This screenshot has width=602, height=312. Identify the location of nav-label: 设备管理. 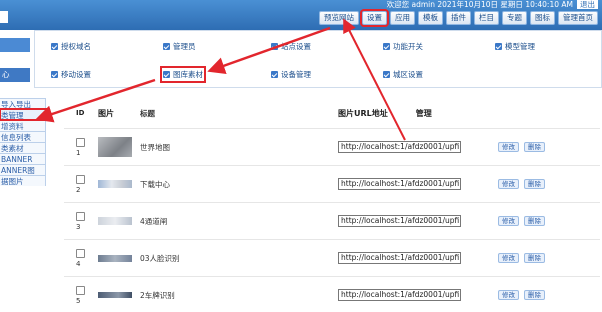
(296, 74).